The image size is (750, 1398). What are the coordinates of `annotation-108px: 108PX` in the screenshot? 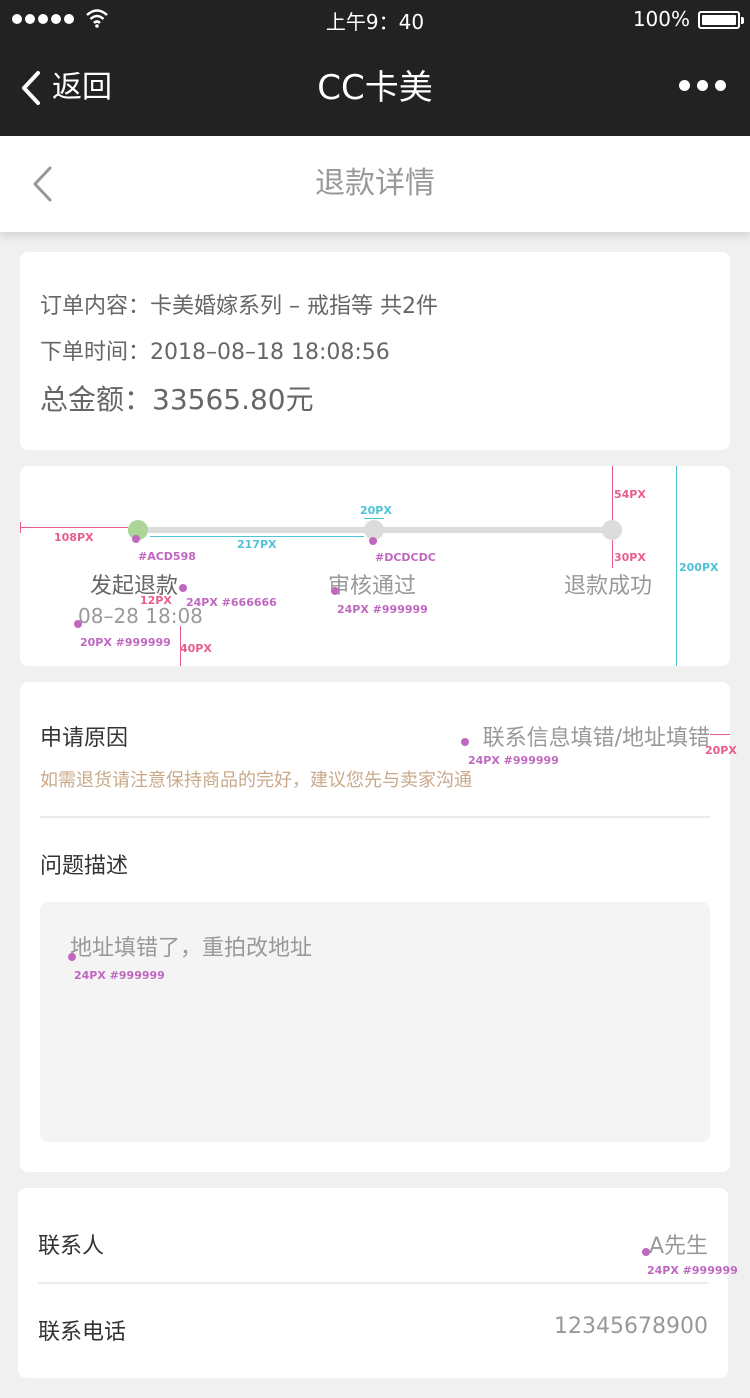 It's located at (74, 537).